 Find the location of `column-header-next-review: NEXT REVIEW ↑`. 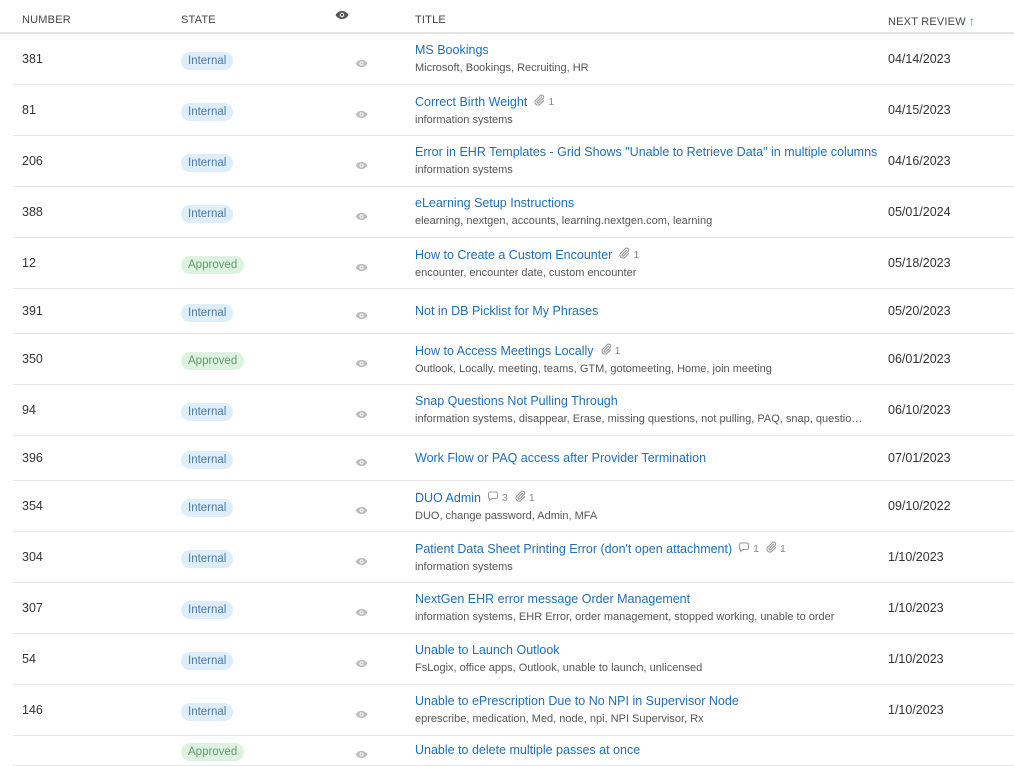

column-header-next-review: NEXT REVIEW ↑ is located at coordinates (931, 21).